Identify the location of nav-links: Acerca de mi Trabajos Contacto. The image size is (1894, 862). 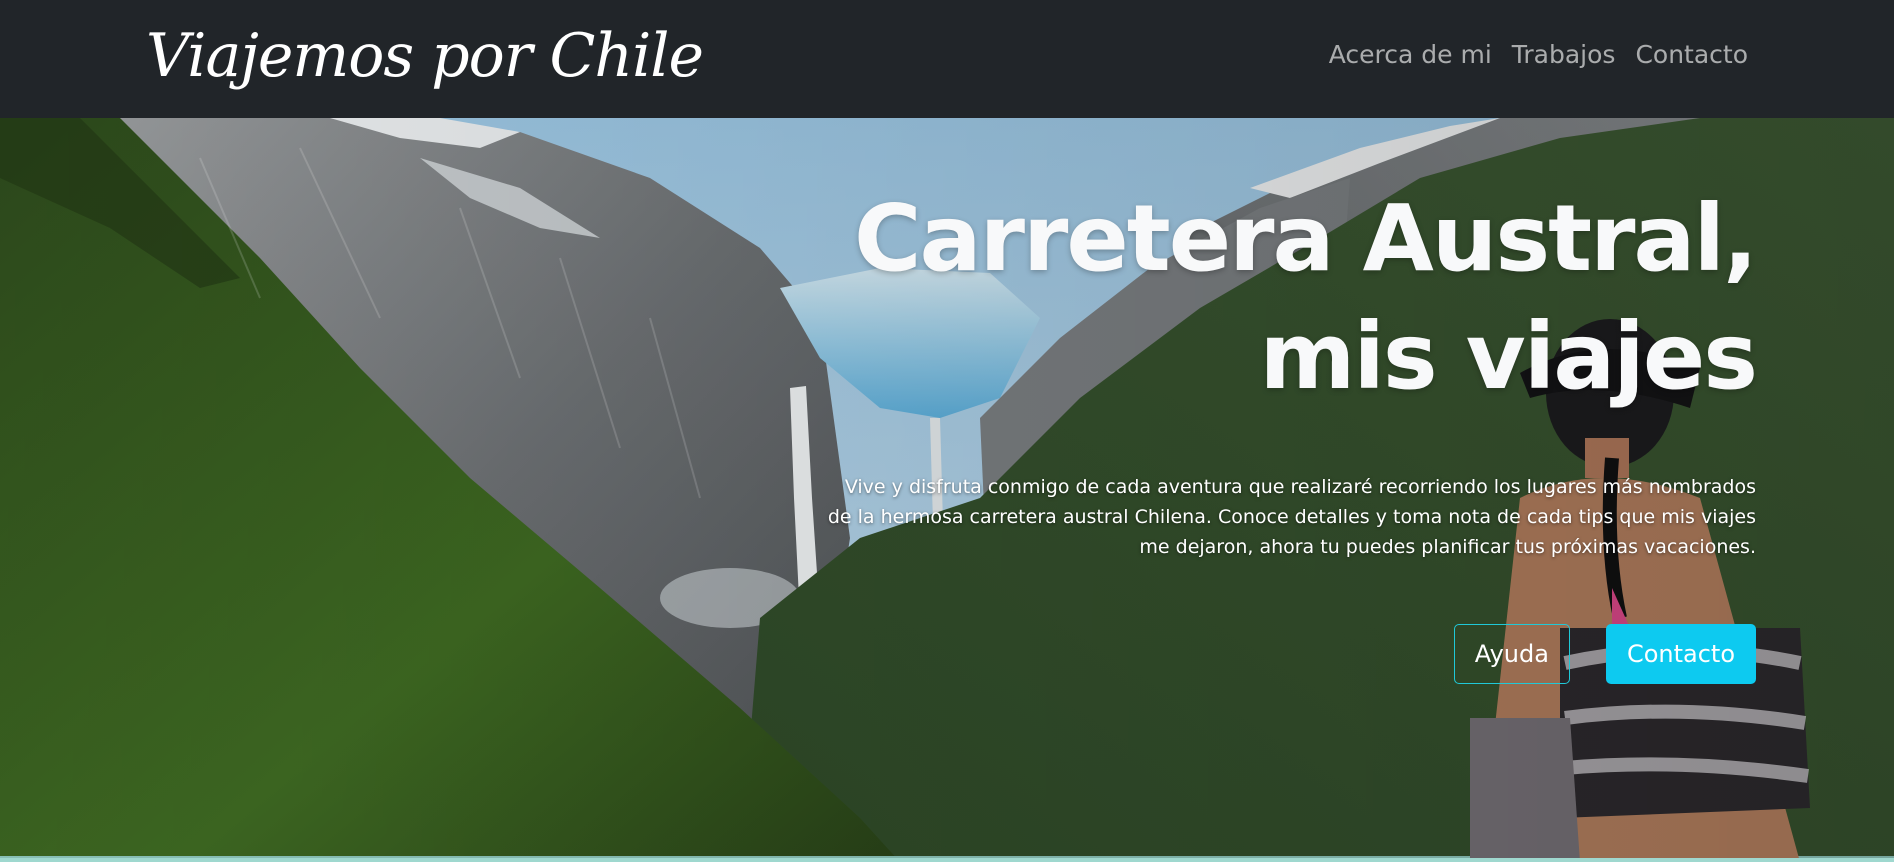
(1538, 55).